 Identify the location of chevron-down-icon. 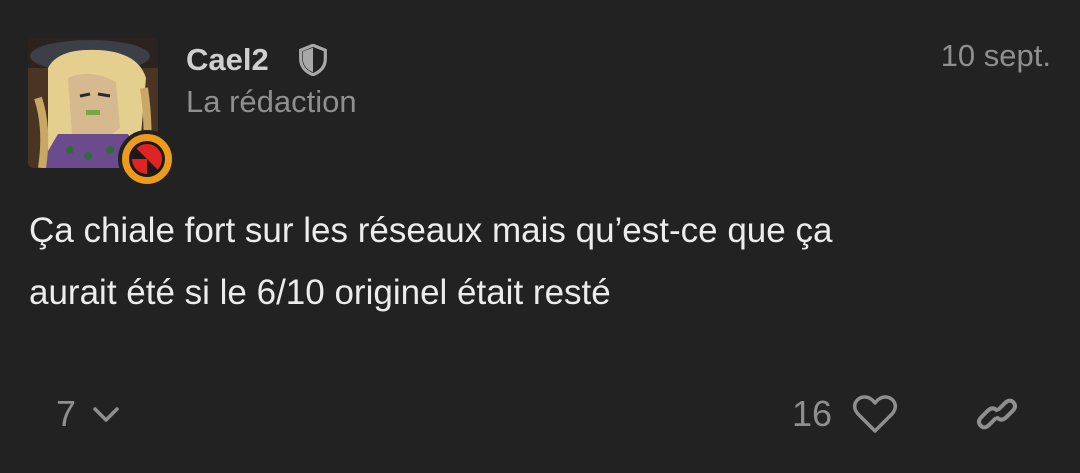
(106, 414).